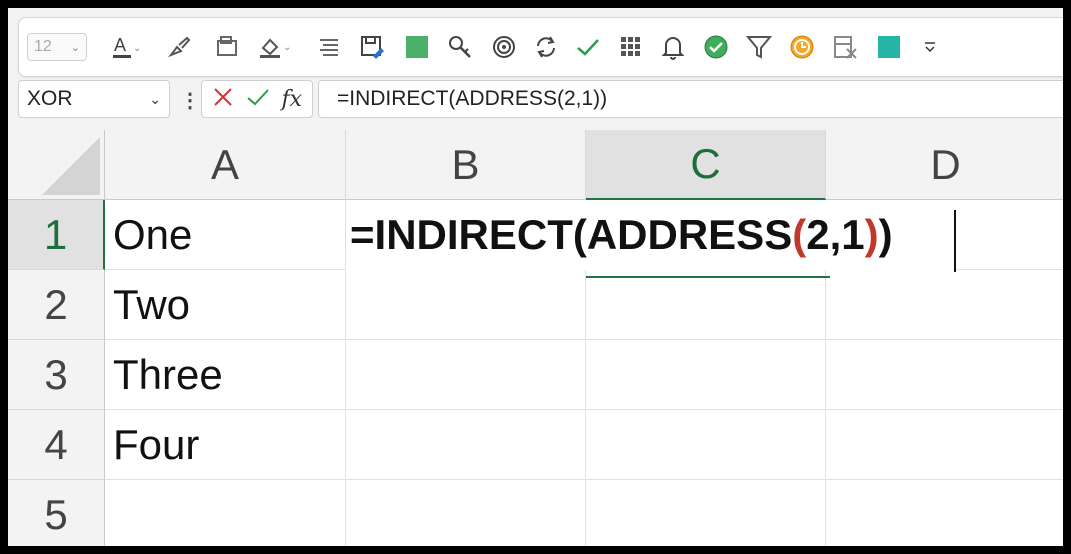  Describe the element at coordinates (835, 234) in the screenshot. I see `formula-args: 2,1` at that location.